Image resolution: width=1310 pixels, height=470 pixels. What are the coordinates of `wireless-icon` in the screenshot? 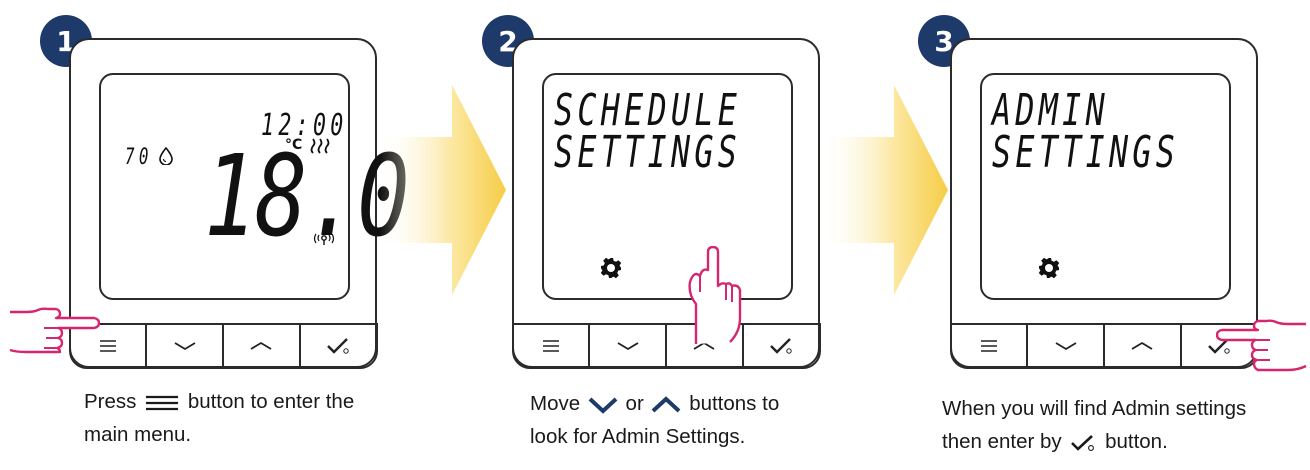 It's located at (324, 239).